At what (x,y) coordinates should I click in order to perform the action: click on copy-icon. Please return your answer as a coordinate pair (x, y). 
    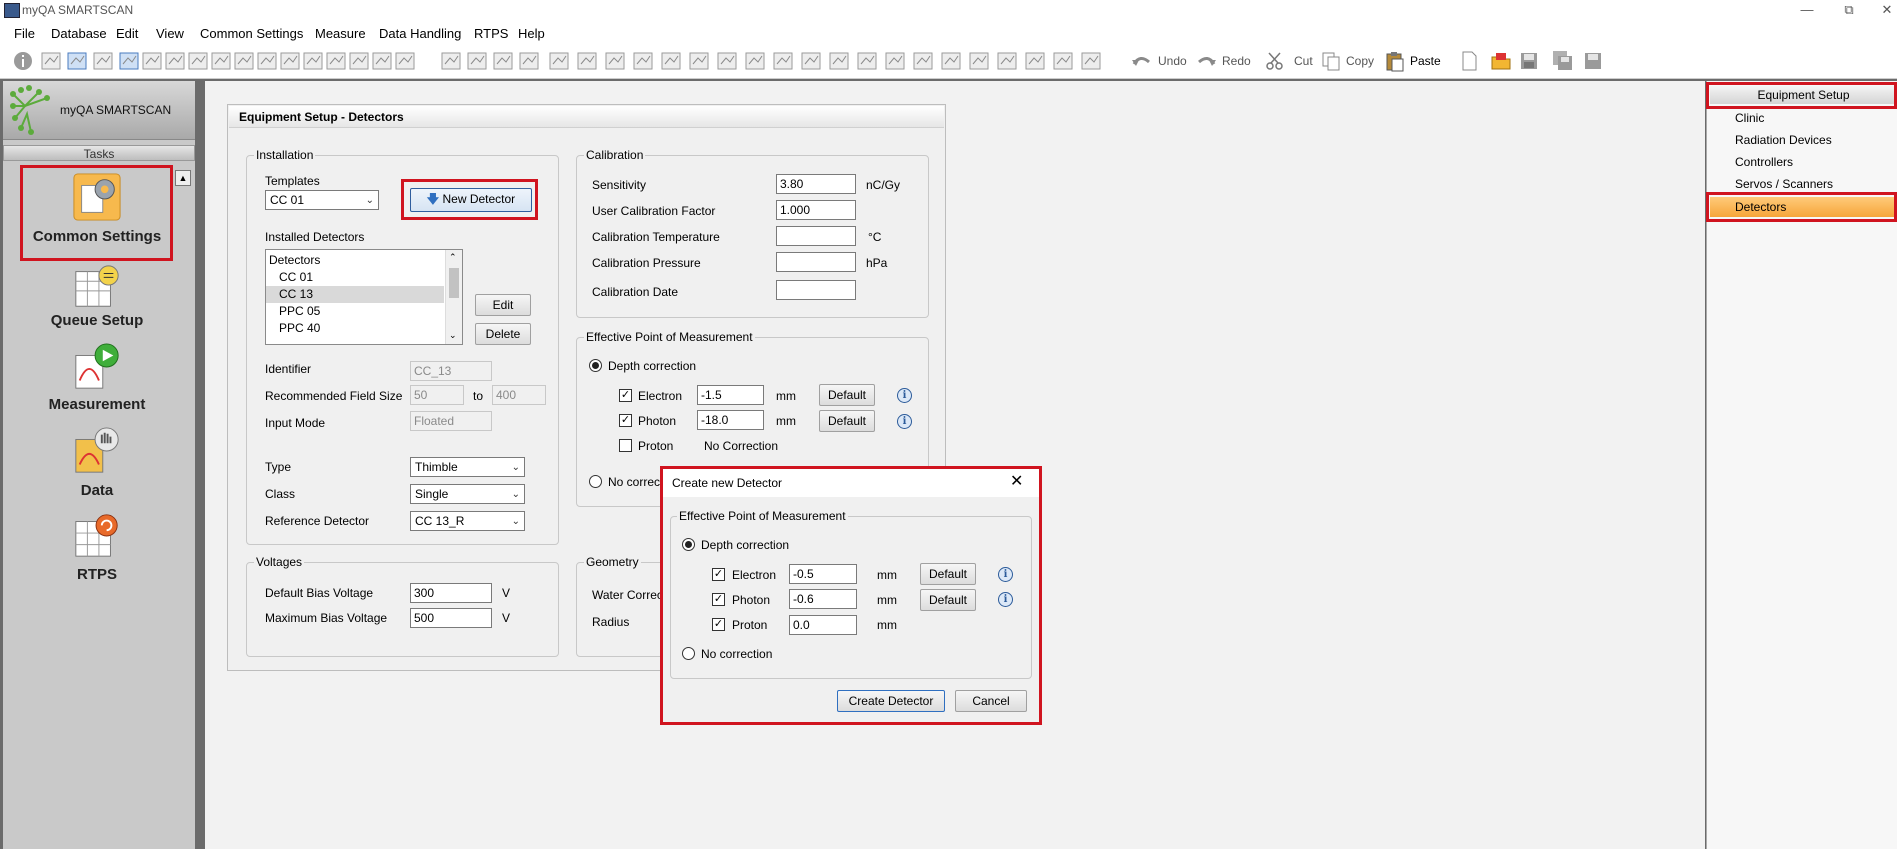
    Looking at the image, I should click on (1331, 61).